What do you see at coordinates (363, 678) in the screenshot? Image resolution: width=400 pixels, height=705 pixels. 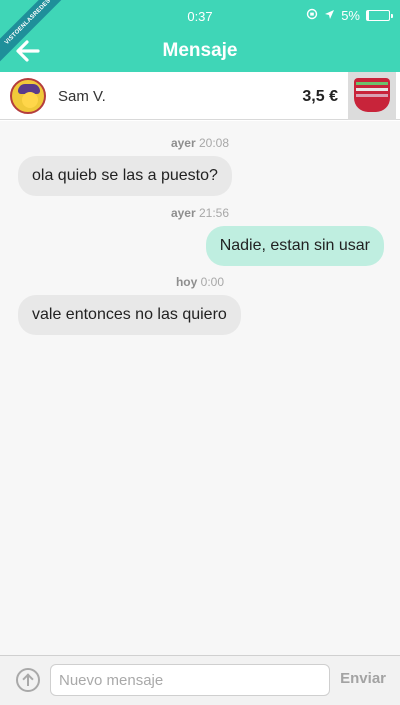 I see `send-button: Enviar` at bounding box center [363, 678].